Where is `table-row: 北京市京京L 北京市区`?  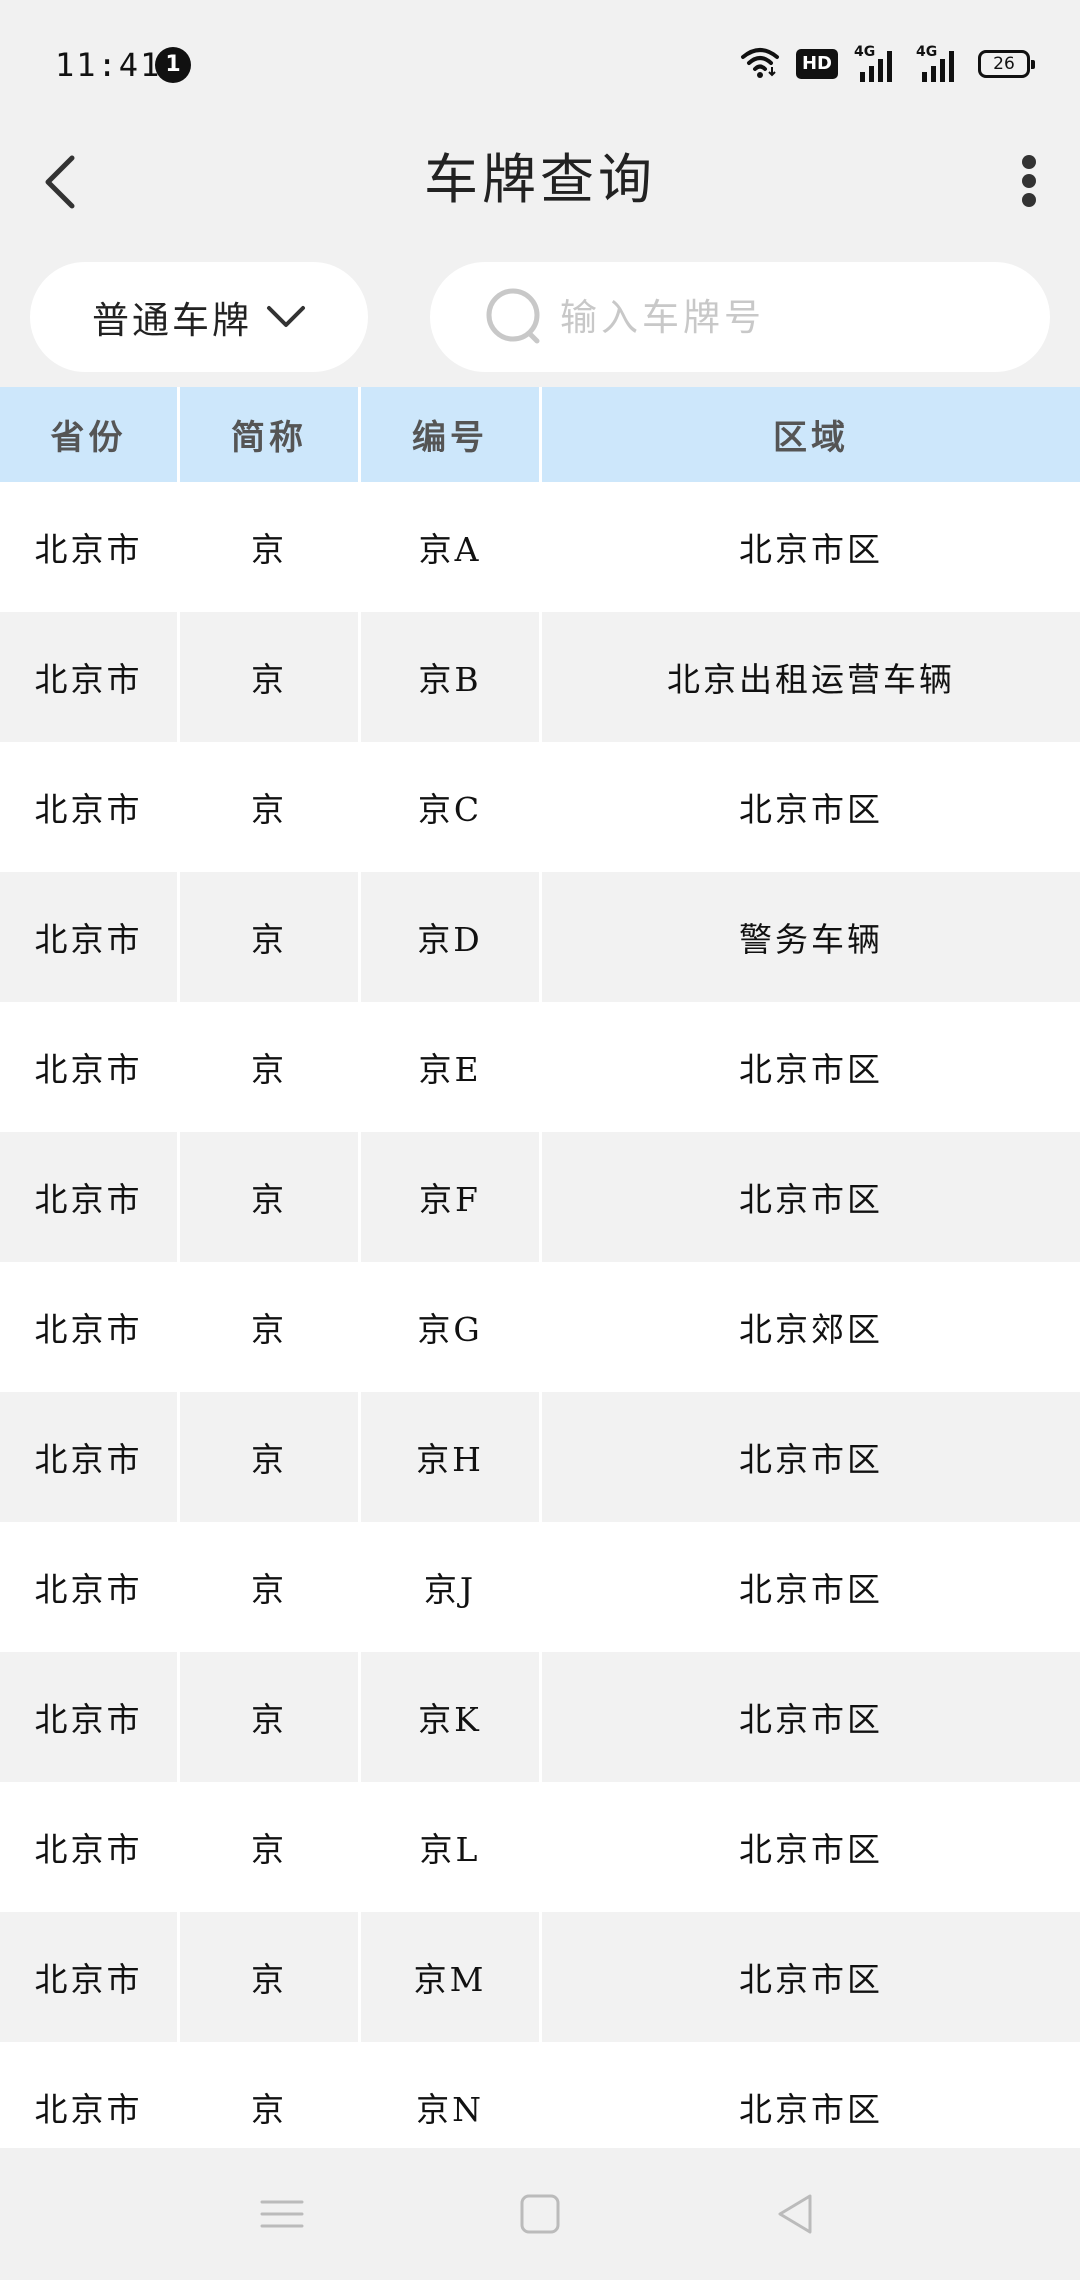 table-row: 北京市京京L 北京市区 is located at coordinates (540, 1847).